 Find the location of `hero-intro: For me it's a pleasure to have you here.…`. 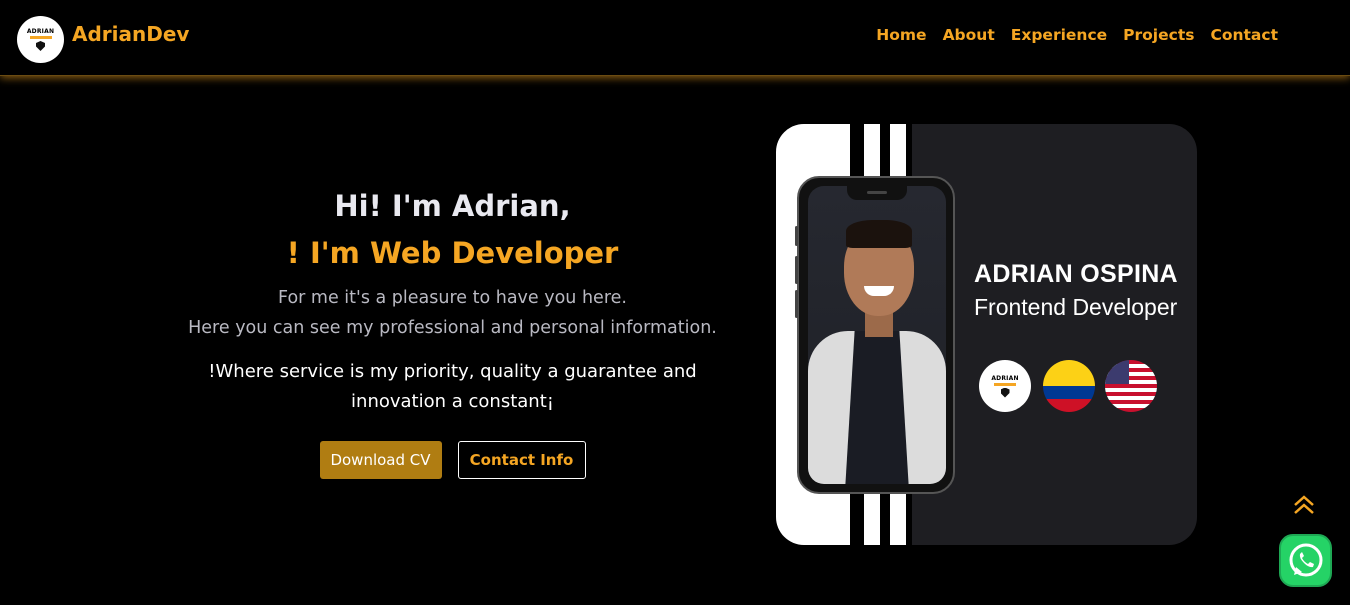

hero-intro: For me it's a pleasure to have you here.… is located at coordinates (452, 313).